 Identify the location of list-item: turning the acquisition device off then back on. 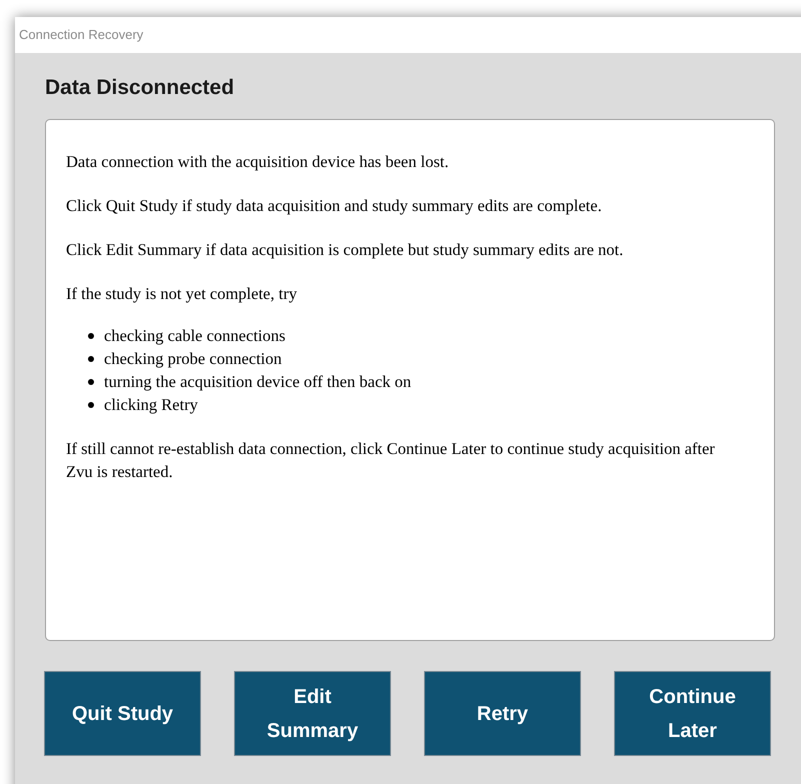
(258, 382).